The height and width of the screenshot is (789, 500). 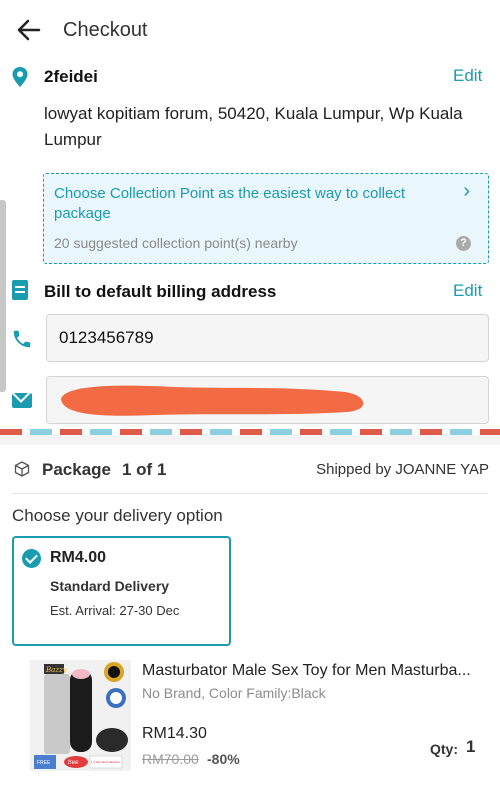 I want to click on phone-icon, so click(x=22, y=339).